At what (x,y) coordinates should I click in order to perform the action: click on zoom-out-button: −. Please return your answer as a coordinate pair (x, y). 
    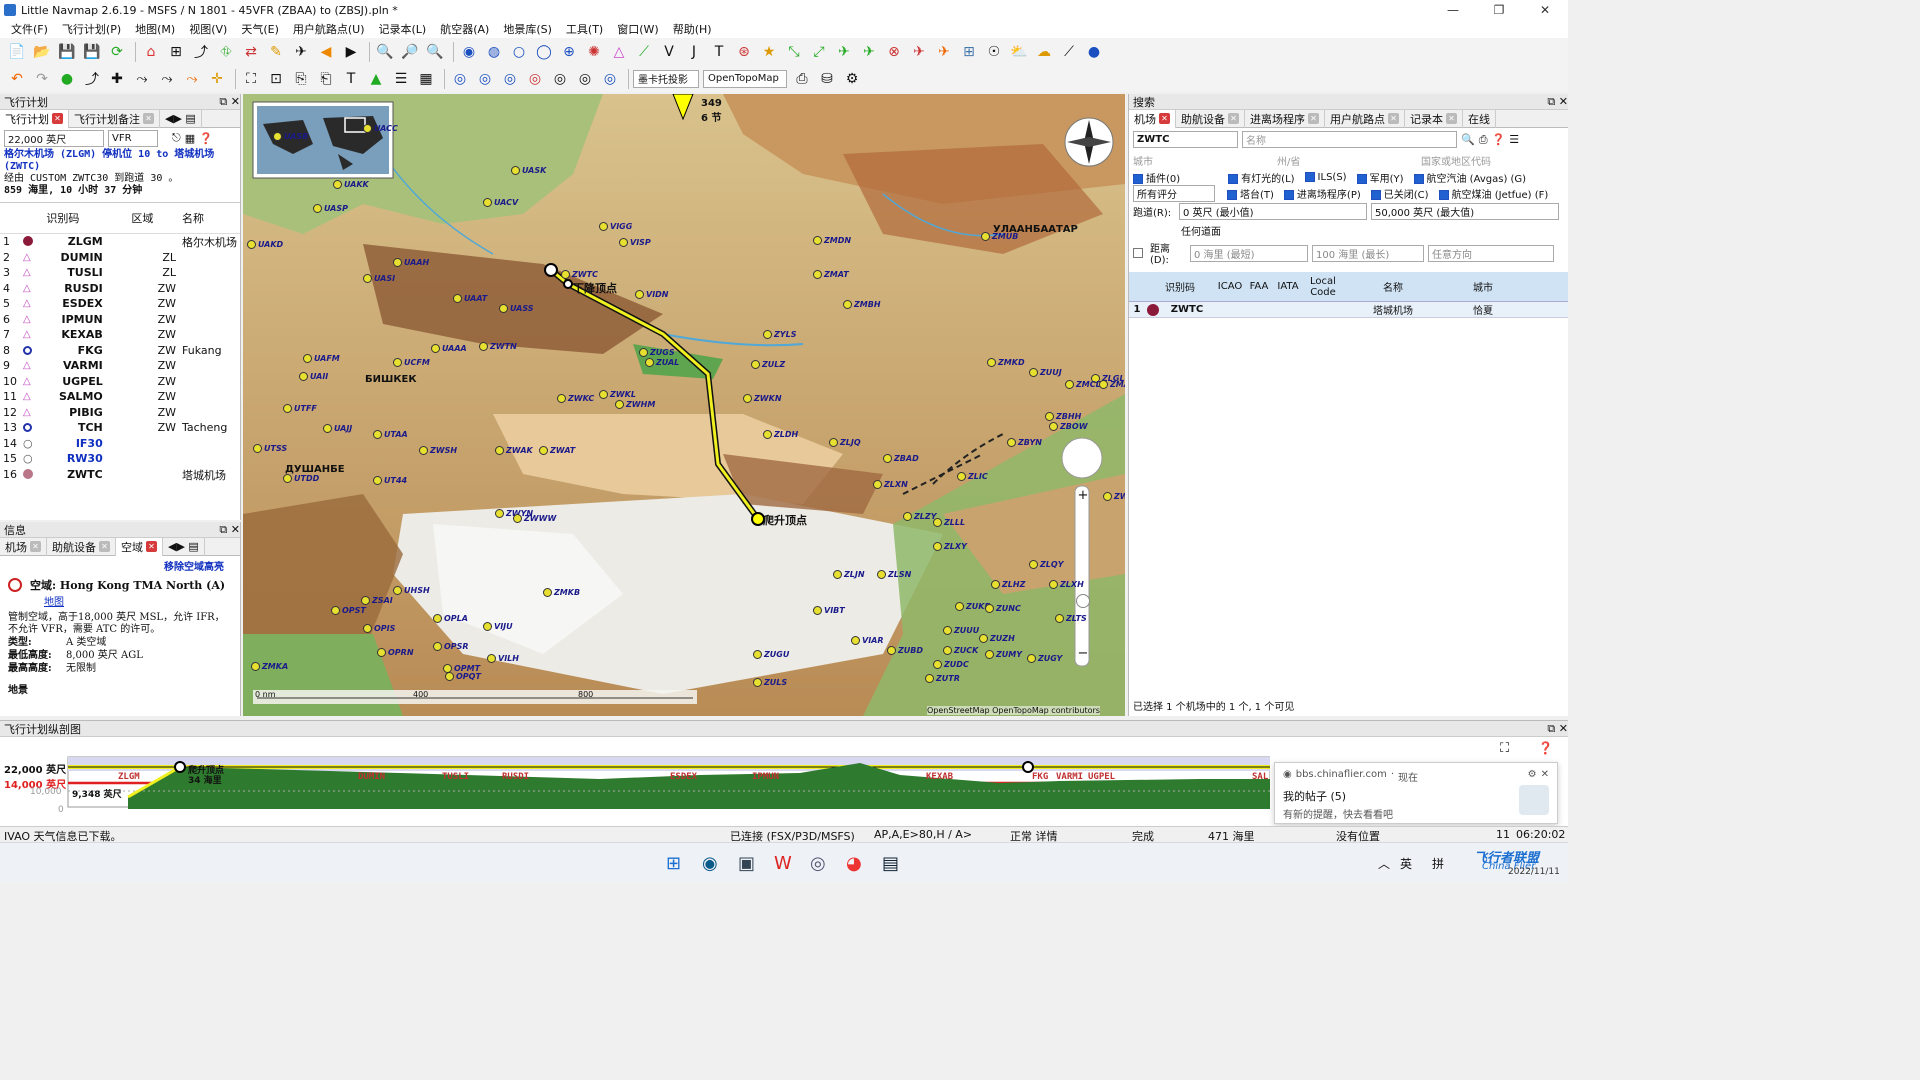
    Looking at the image, I should click on (1083, 653).